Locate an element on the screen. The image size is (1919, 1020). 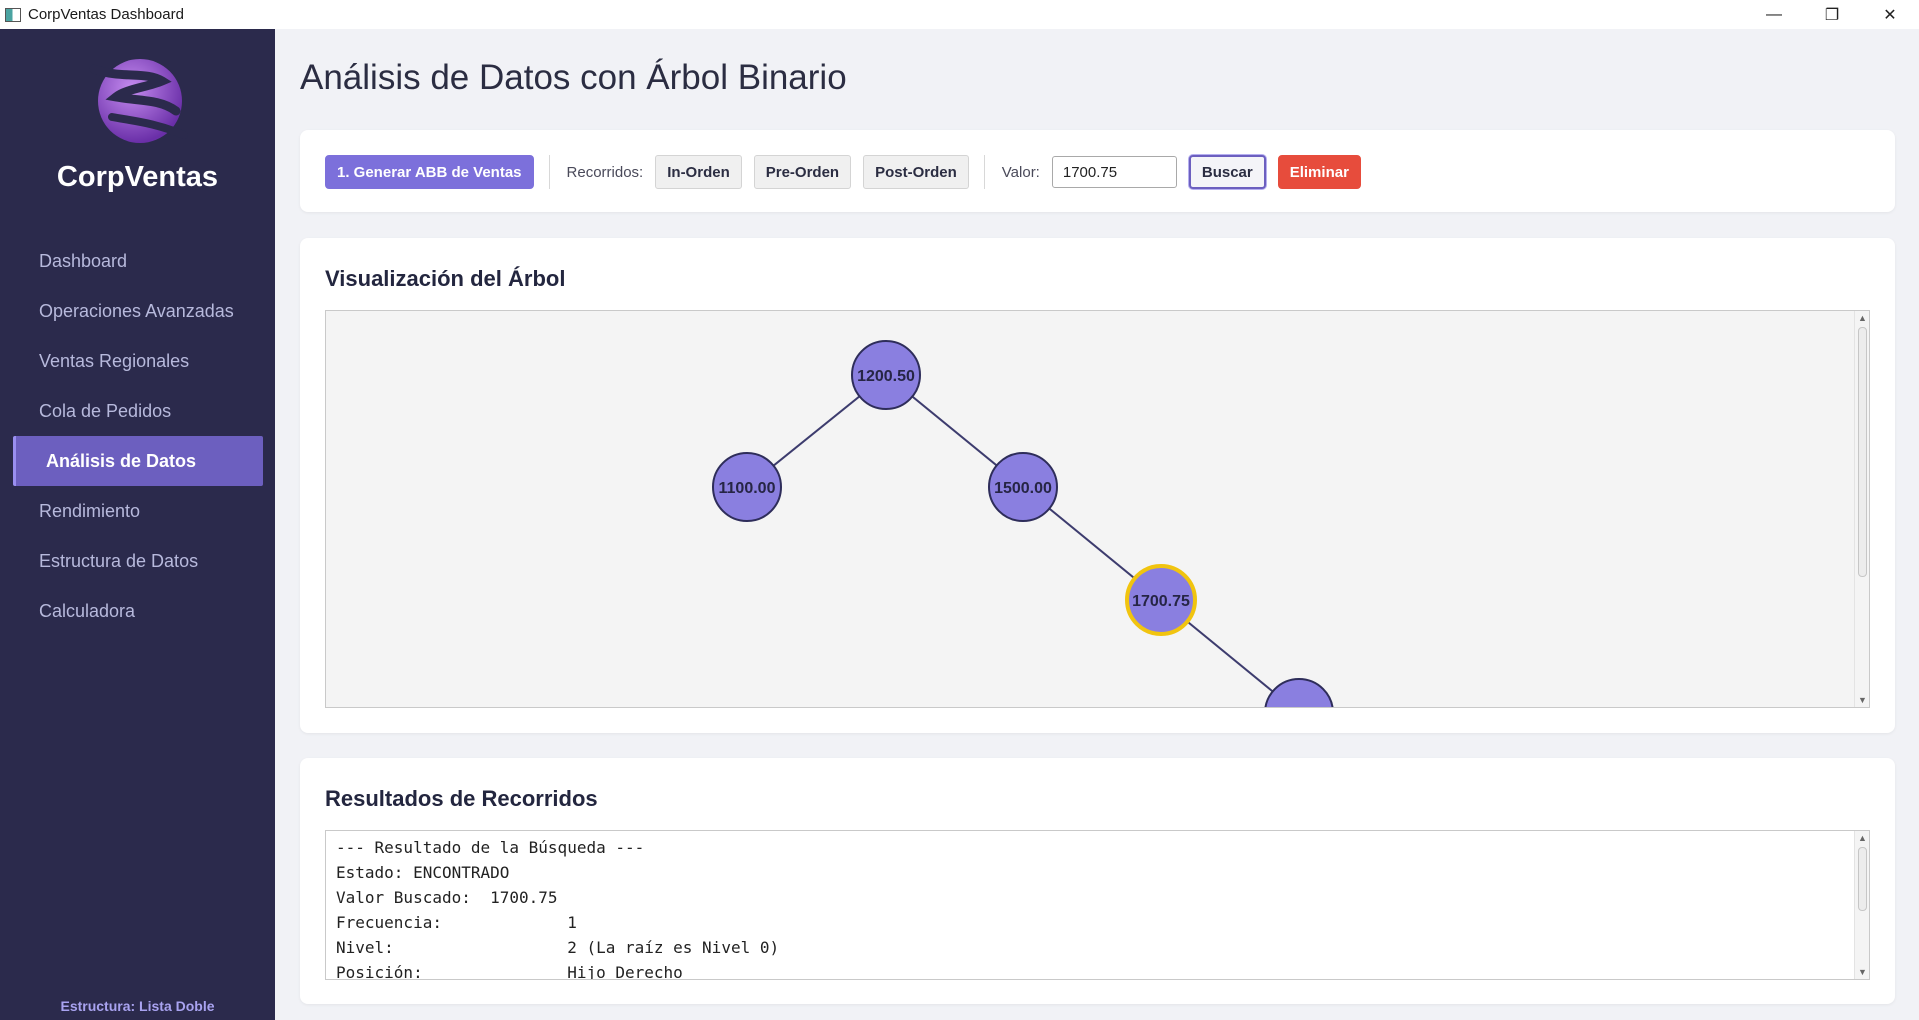
traversals-label: Recorridos: is located at coordinates (605, 172).